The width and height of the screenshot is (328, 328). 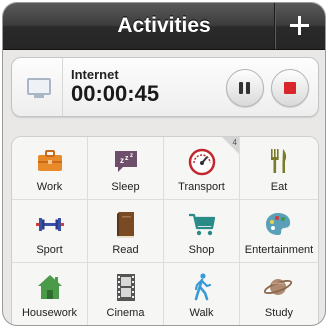 I want to click on dumbbell-icon, so click(x=50, y=224).